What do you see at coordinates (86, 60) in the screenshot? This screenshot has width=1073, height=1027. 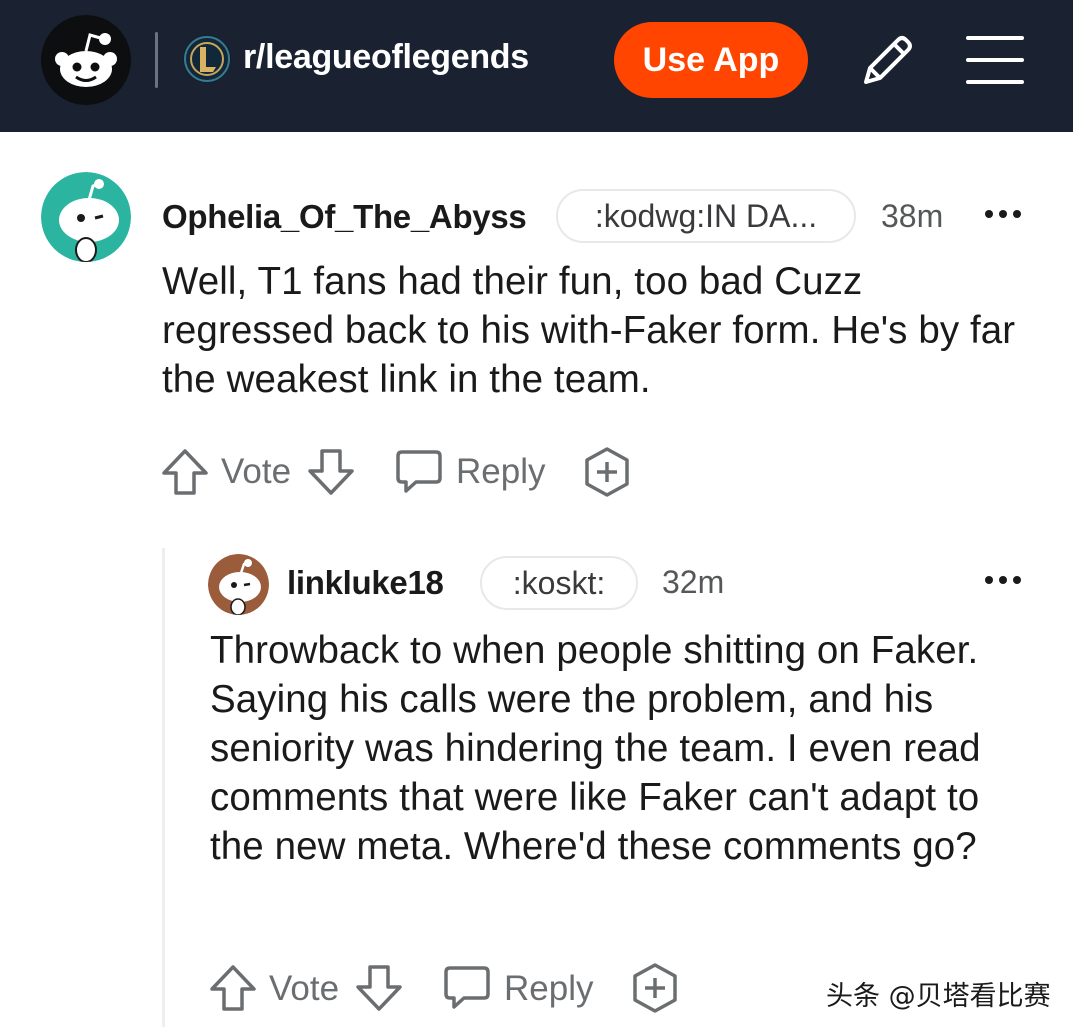 I see `reddit-snoo-icon` at bounding box center [86, 60].